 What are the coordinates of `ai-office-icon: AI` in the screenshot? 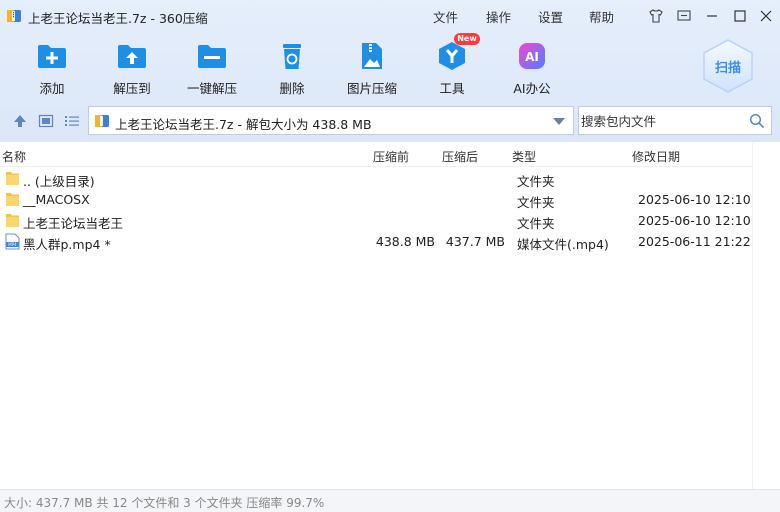 It's located at (532, 56).